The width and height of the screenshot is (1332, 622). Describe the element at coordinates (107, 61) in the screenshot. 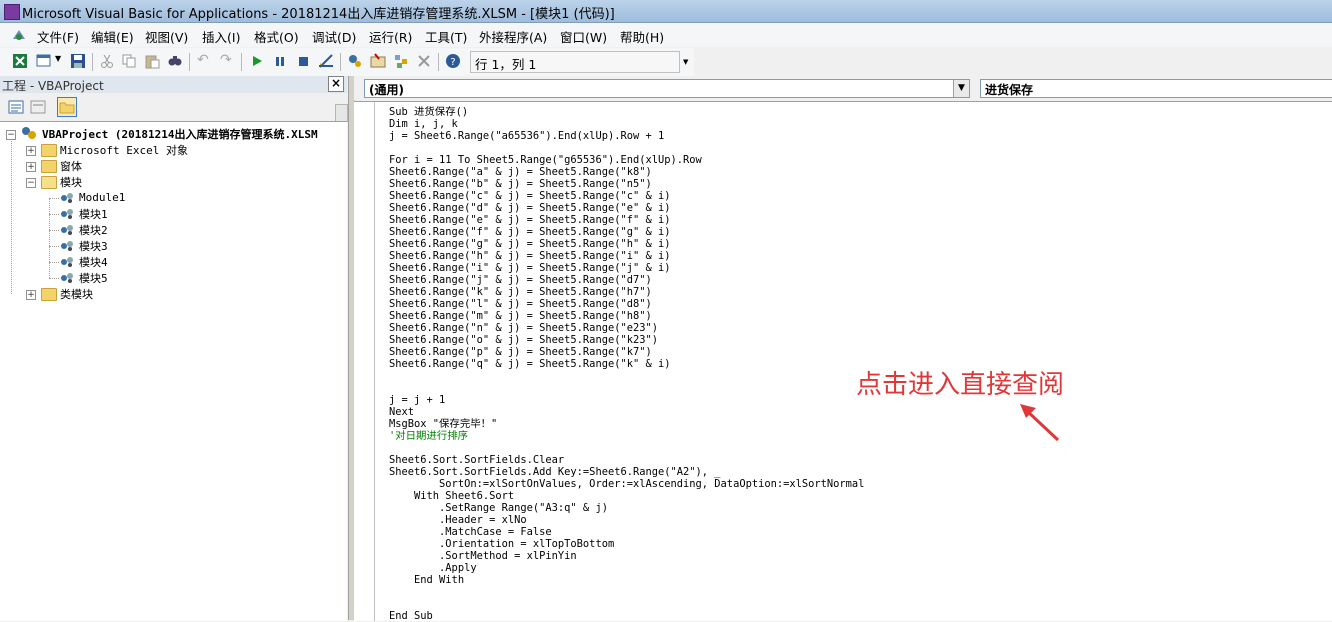

I see `cut-icon` at that location.